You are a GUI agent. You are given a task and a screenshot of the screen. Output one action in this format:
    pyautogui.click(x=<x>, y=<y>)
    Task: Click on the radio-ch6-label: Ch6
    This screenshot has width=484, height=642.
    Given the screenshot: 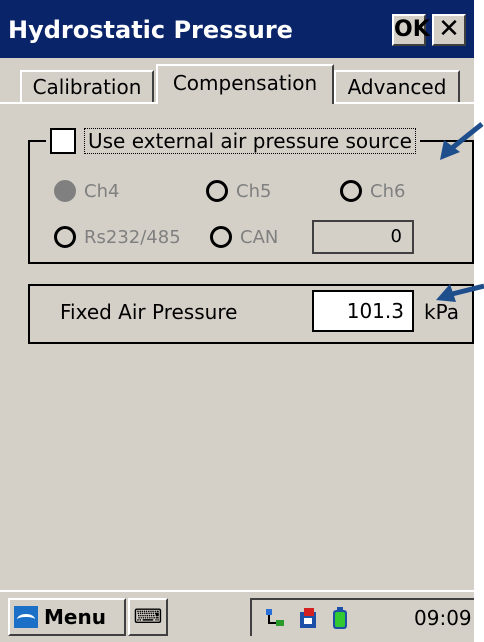 What is the action you would take?
    pyautogui.click(x=388, y=191)
    